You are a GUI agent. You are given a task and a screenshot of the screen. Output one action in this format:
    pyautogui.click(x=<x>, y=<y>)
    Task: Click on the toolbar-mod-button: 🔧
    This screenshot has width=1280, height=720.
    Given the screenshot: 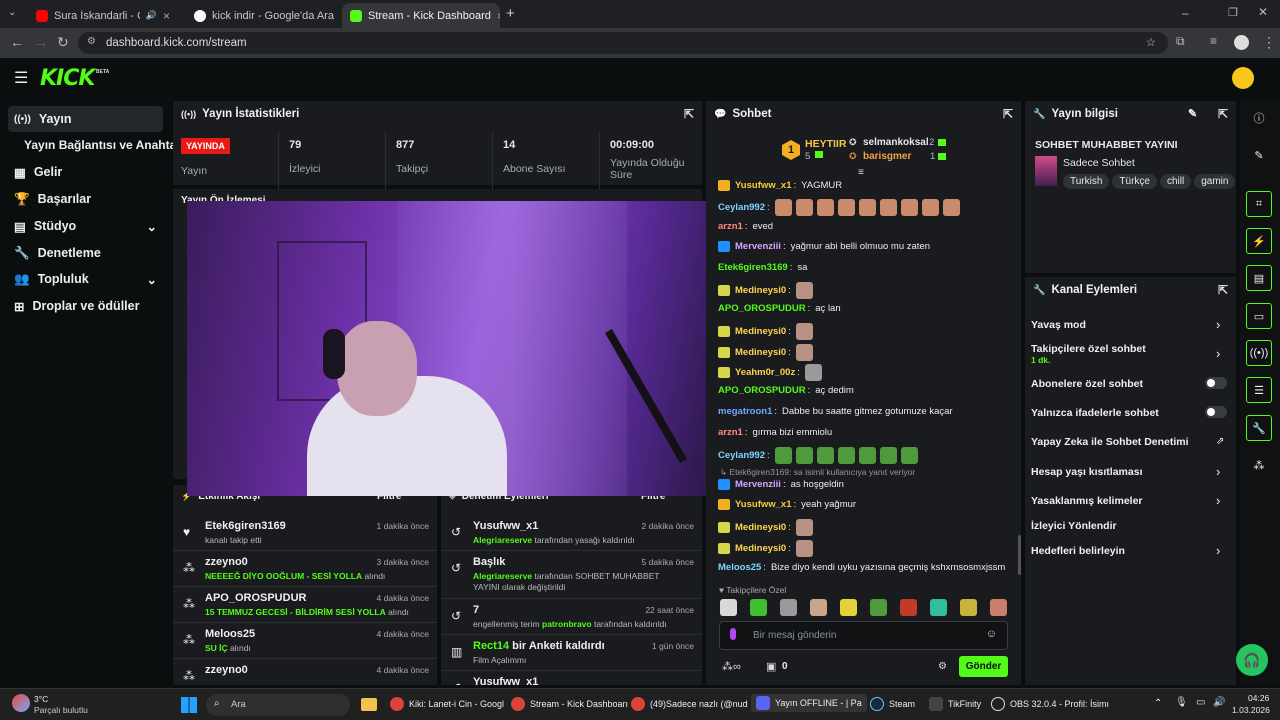 What is the action you would take?
    pyautogui.click(x=1259, y=428)
    